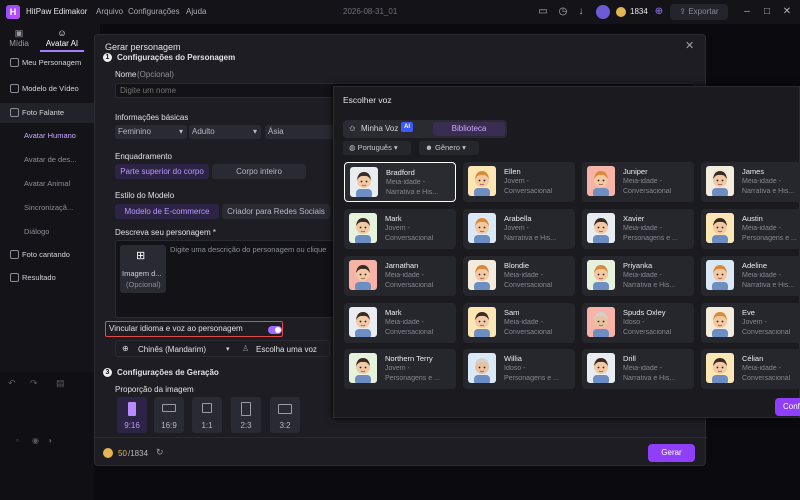 Image resolution: width=800 pixels, height=500 pixels. I want to click on download-icon: ↓, so click(581, 12).